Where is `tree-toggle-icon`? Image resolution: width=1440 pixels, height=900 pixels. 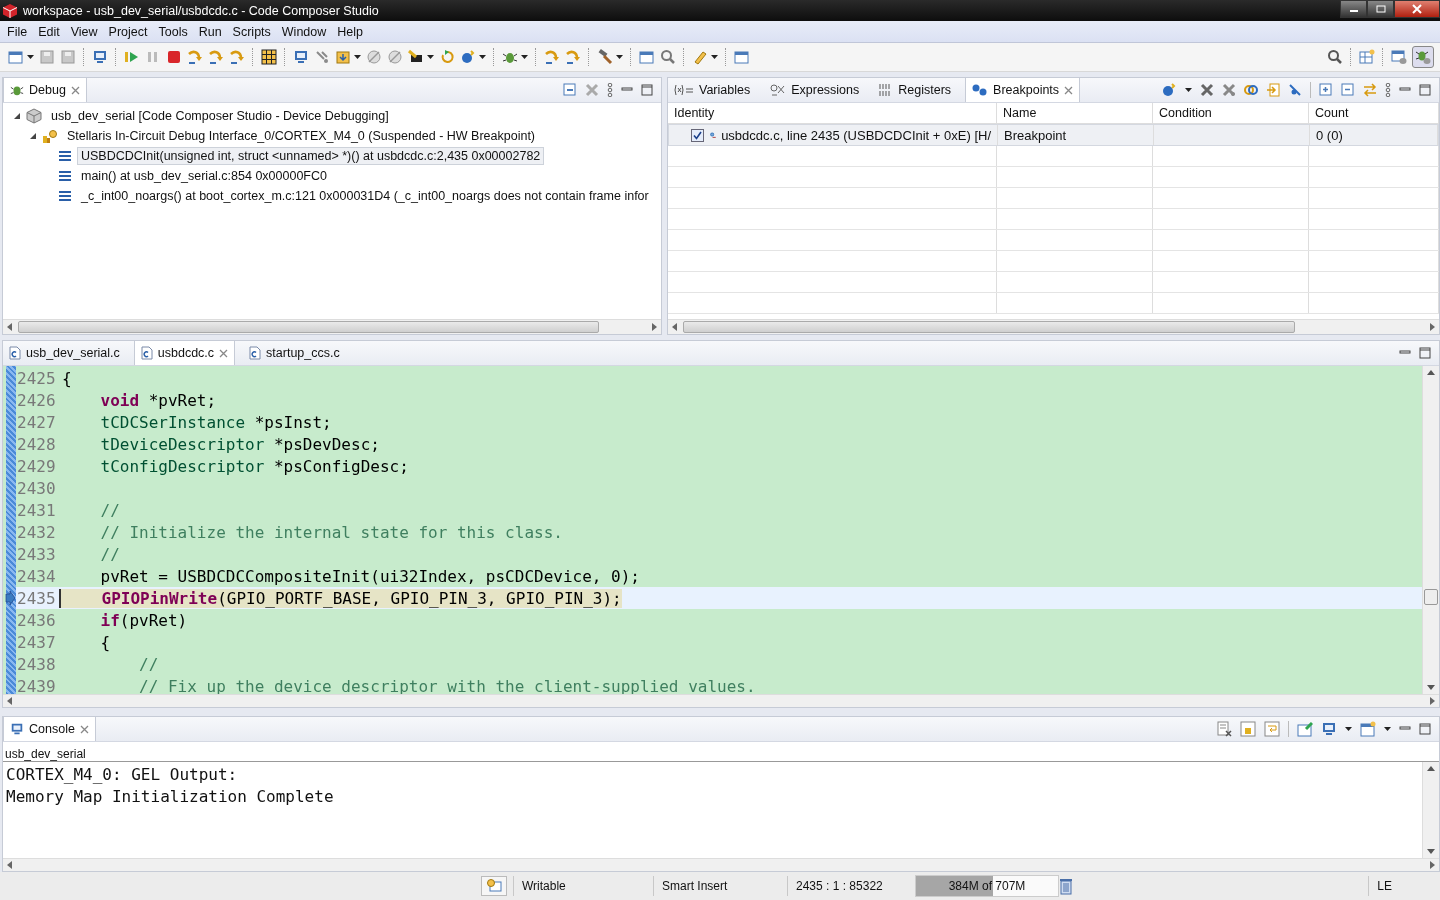 tree-toggle-icon is located at coordinates (33, 136).